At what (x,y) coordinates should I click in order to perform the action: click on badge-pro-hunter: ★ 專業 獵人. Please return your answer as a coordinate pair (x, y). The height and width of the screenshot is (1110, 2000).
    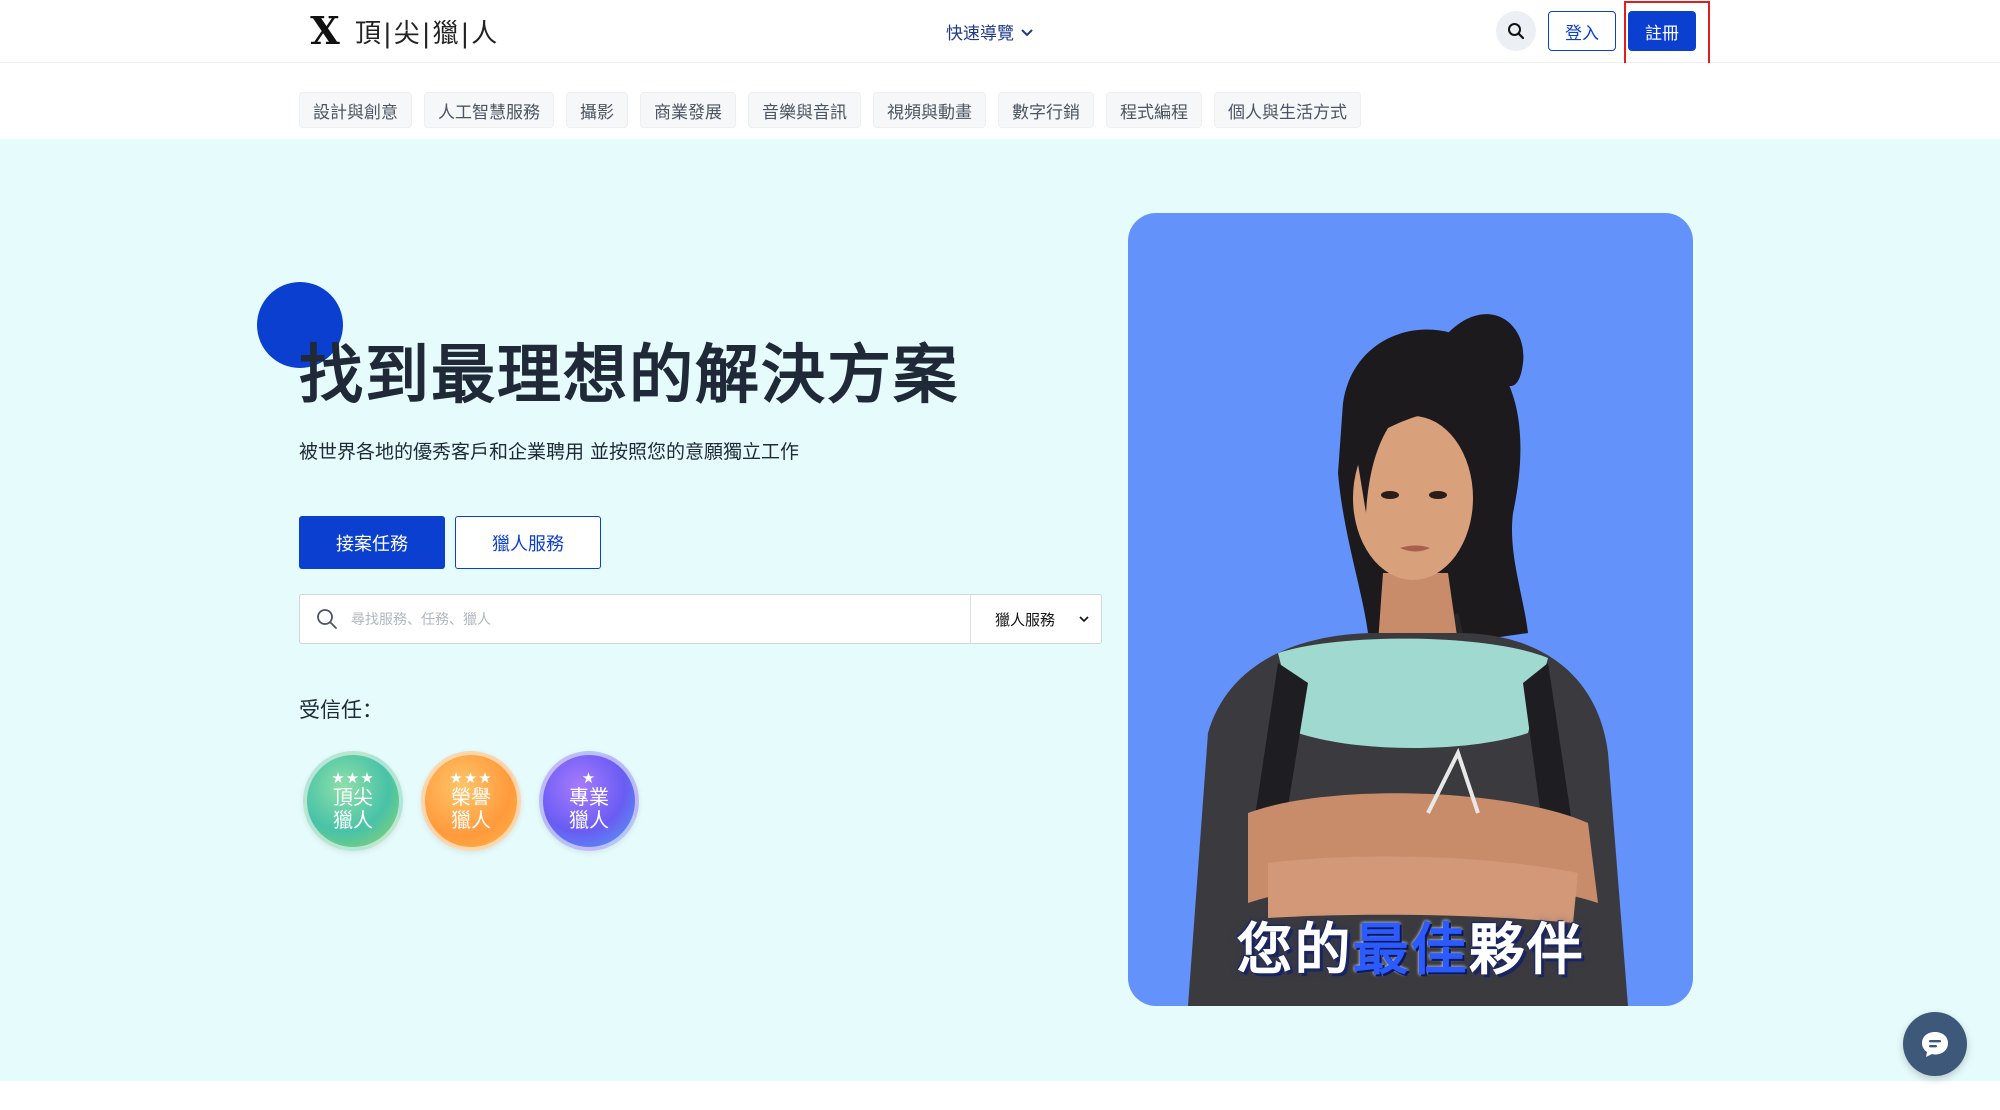
    Looking at the image, I should click on (589, 801).